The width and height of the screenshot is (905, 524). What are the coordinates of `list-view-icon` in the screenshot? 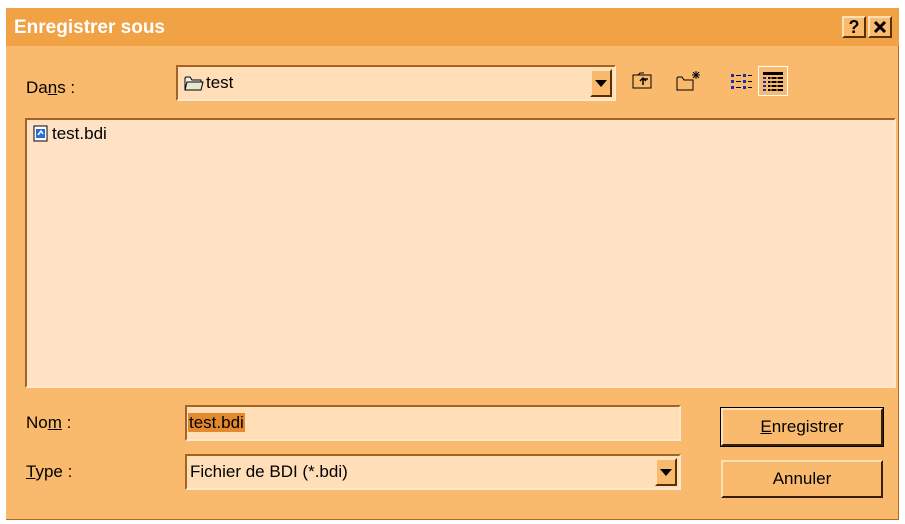 It's located at (741, 81).